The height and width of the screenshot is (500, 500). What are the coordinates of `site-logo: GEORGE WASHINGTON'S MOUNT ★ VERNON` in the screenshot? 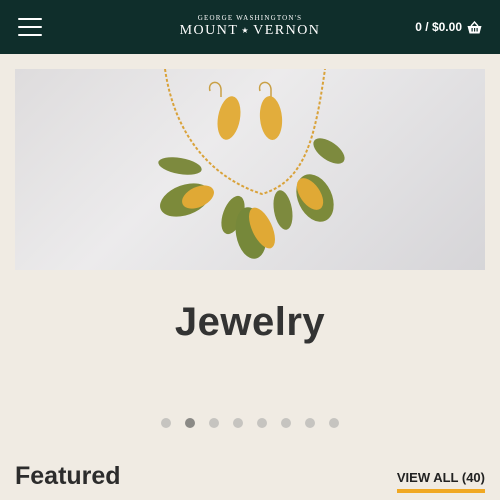 It's located at (250, 26).